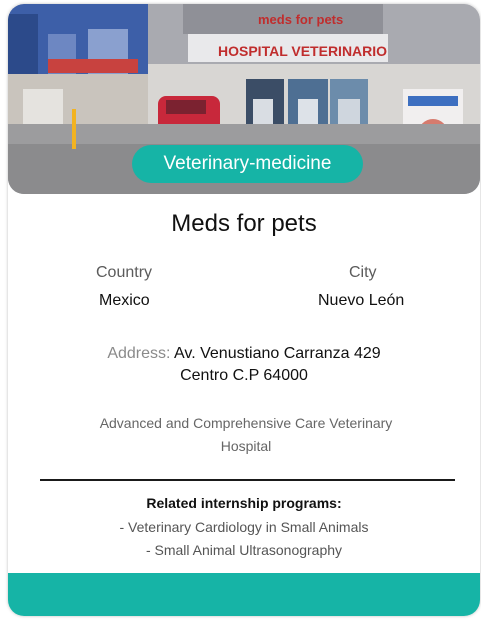 The height and width of the screenshot is (620, 481). Describe the element at coordinates (244, 550) in the screenshot. I see `program-item: - Small Animal Ultrasonography` at that location.